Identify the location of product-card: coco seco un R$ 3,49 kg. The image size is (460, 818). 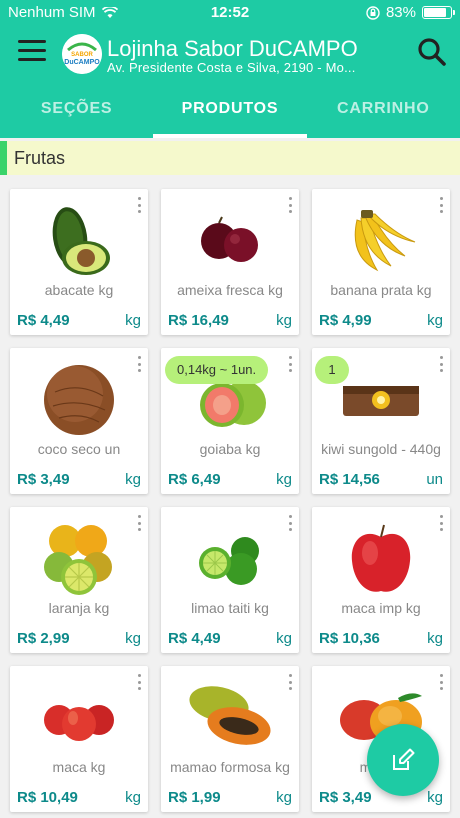
(79, 421).